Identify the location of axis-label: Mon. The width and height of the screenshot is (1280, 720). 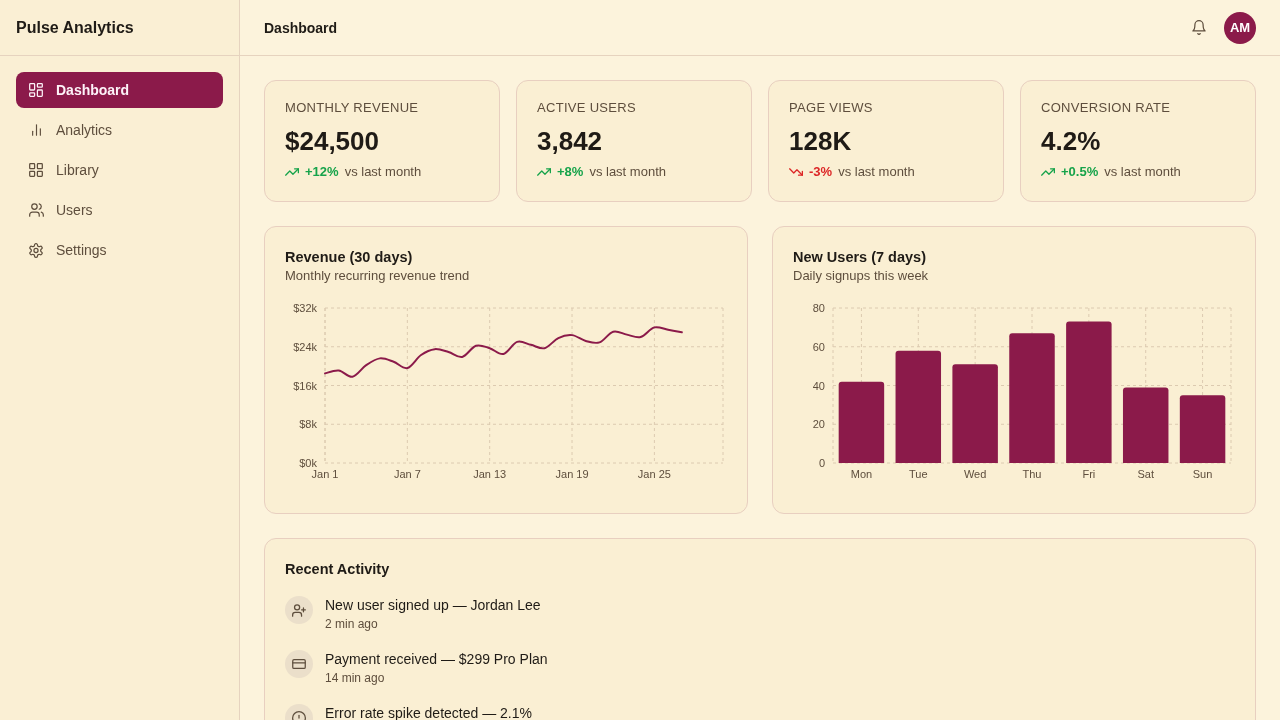
(861, 474).